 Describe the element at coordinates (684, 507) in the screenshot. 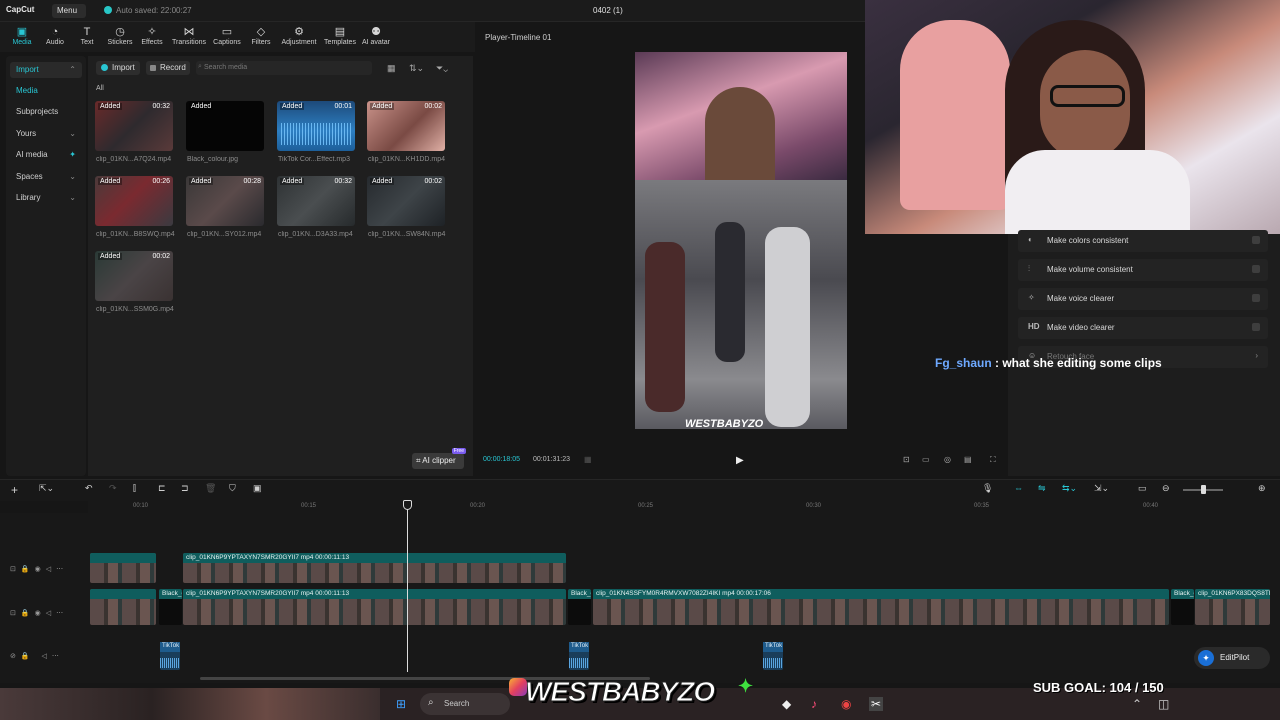

I see `timeline-ruler` at that location.